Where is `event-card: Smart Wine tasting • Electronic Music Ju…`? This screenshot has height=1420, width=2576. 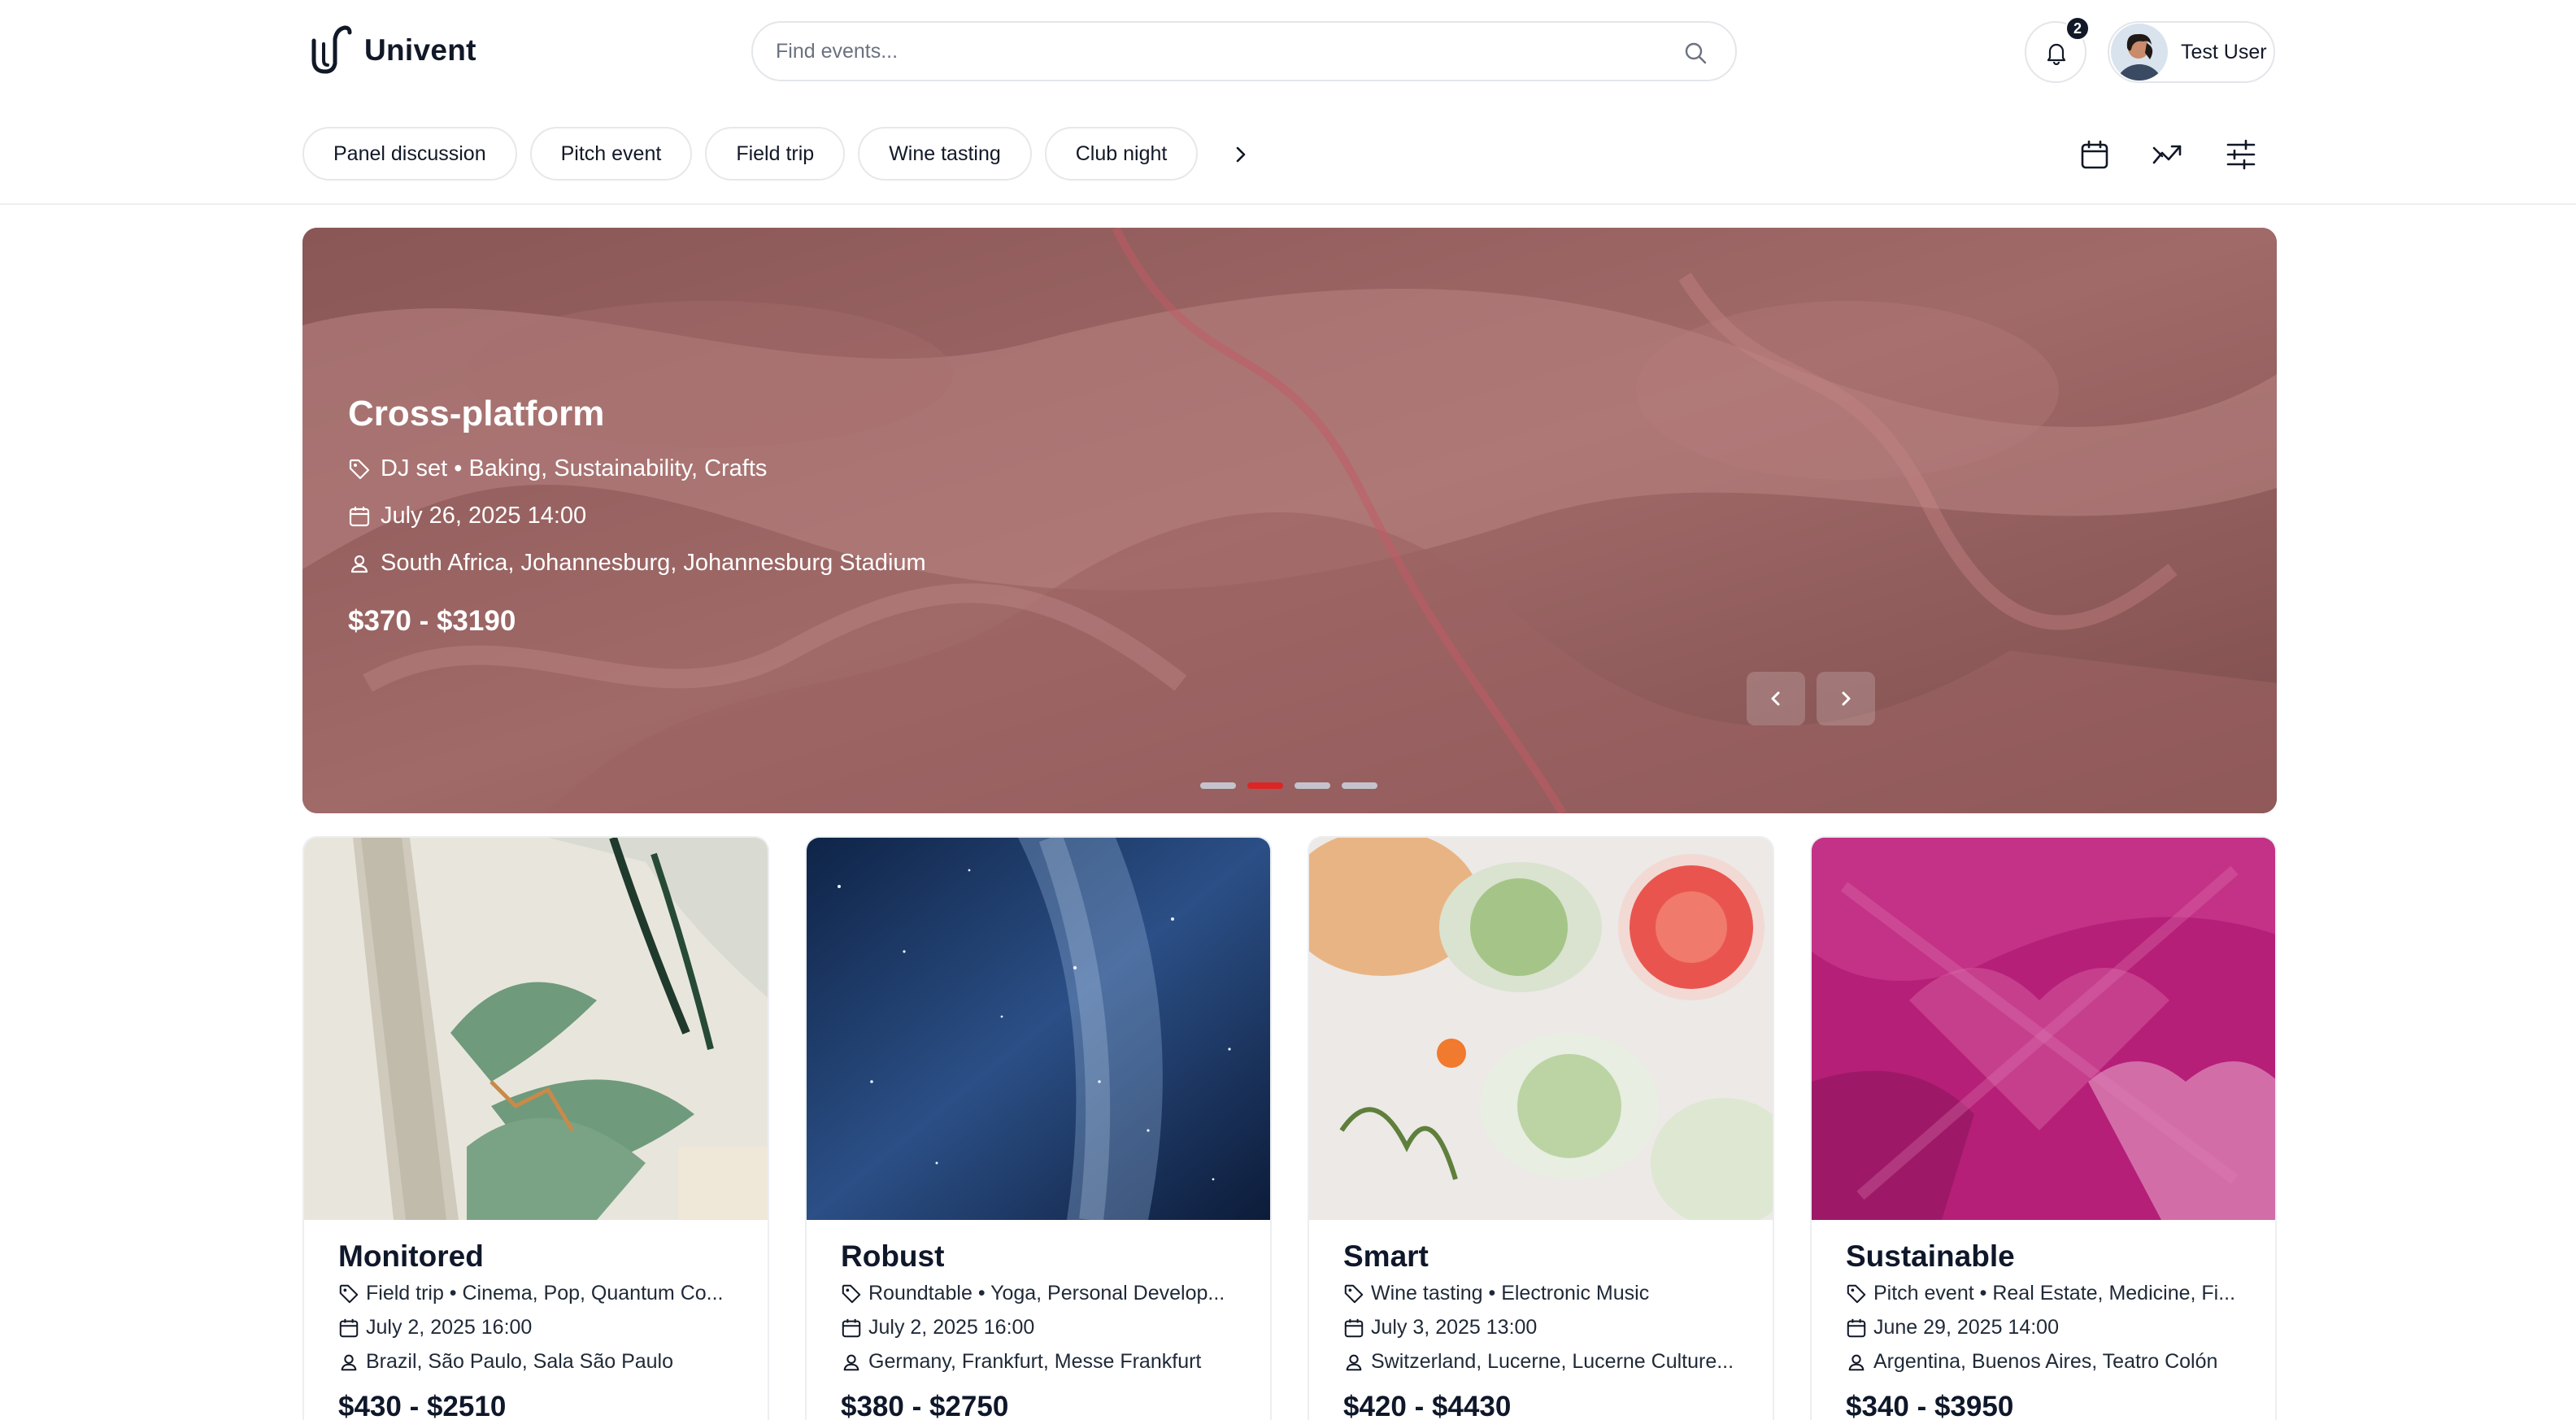
event-card: Smart Wine tasting • Electronic Music Ju… is located at coordinates (1541, 1128).